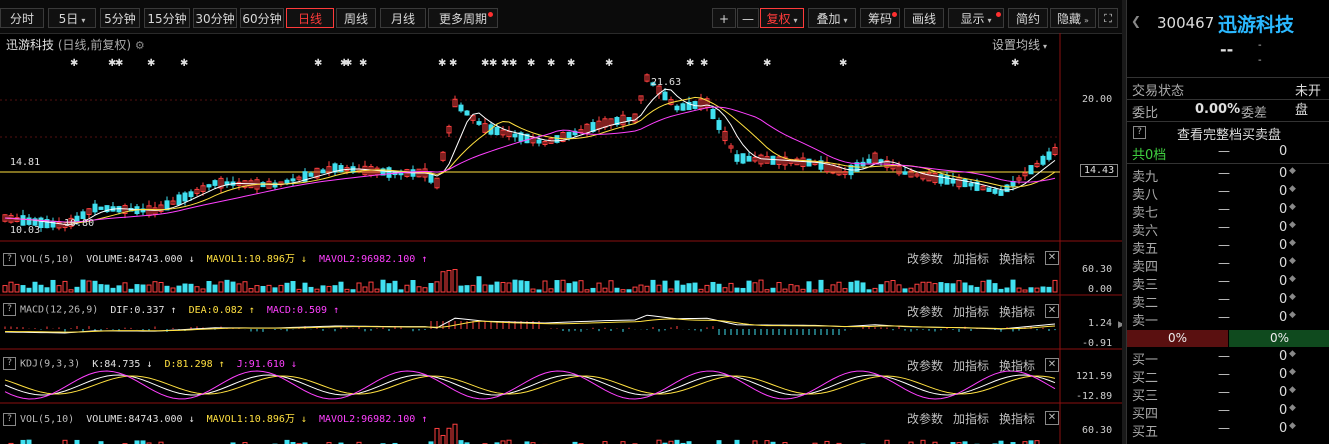  What do you see at coordinates (1228, 265) in the screenshot?
I see `sell-level-row: 卖四 — 0 ◆` at bounding box center [1228, 265].